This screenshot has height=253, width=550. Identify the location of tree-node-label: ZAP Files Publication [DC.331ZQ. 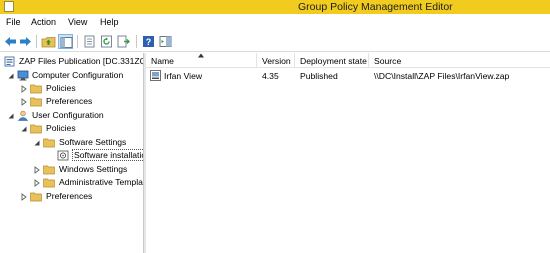
(81, 61).